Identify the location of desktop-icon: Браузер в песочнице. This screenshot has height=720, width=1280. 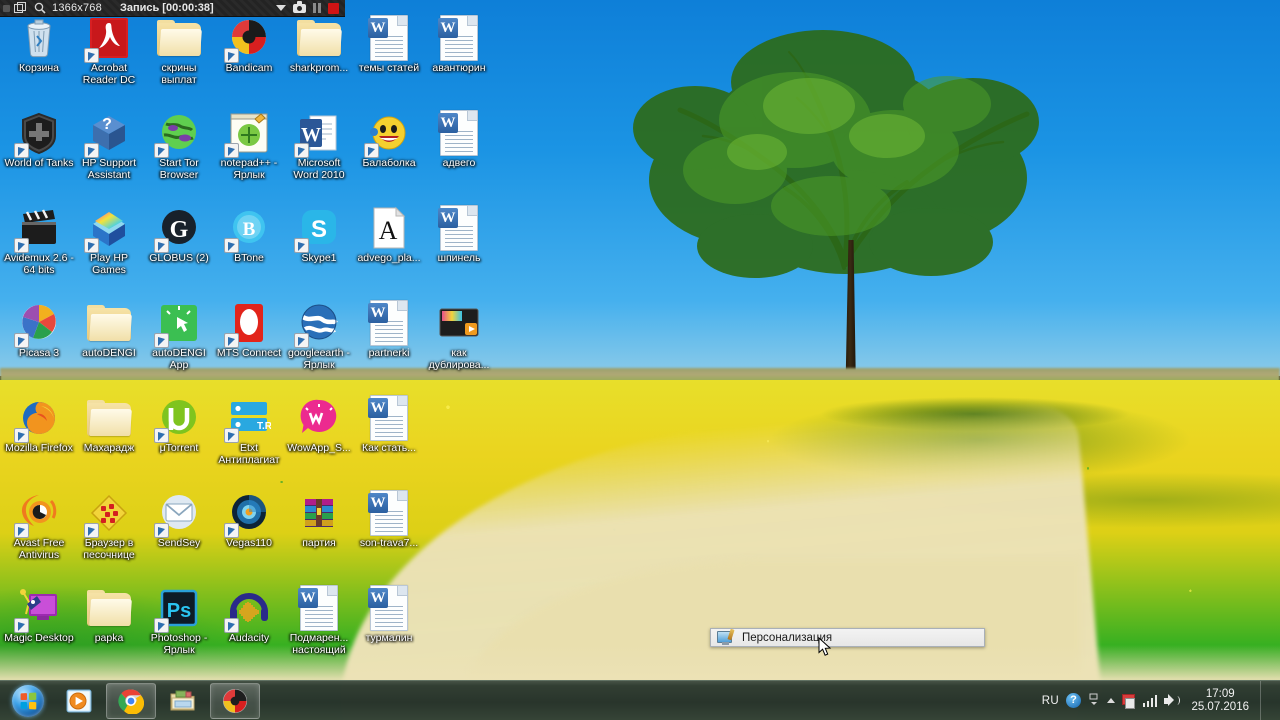
(109, 525).